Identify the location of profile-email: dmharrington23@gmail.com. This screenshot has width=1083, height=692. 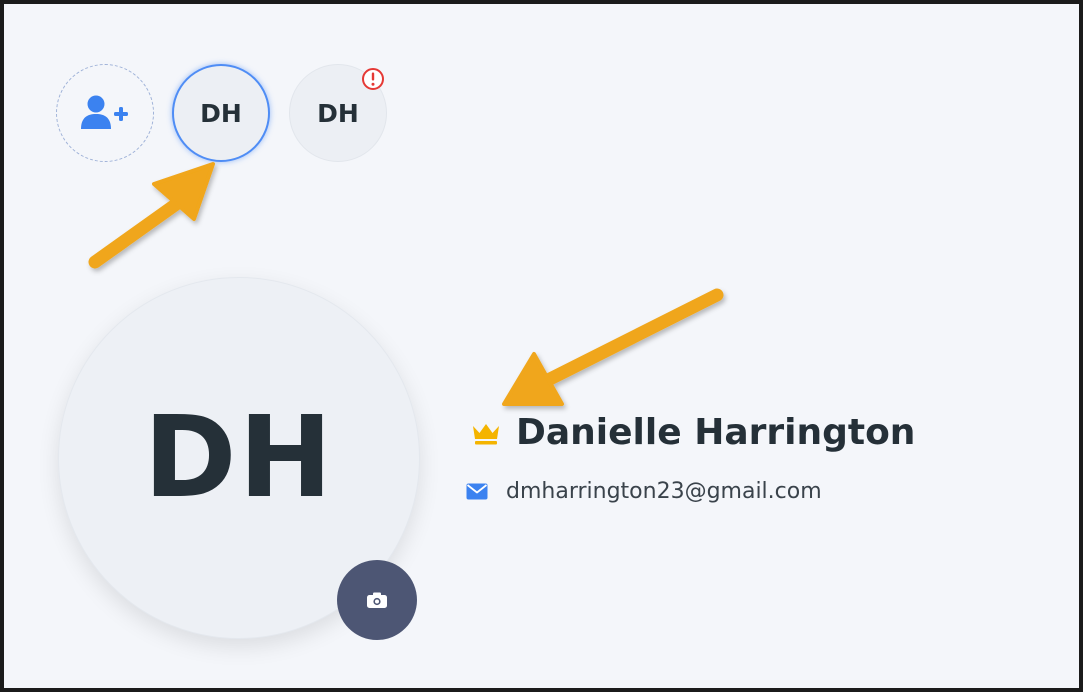
(664, 491).